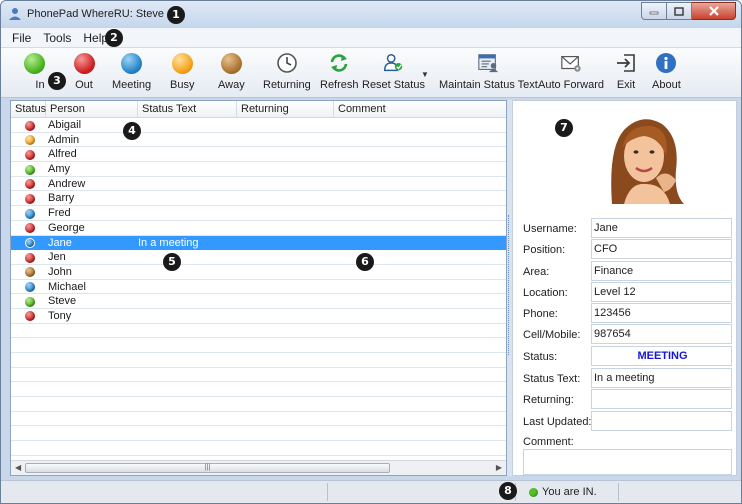 The image size is (742, 504). Describe the element at coordinates (92, 109) in the screenshot. I see `column-header-person: Person` at that location.